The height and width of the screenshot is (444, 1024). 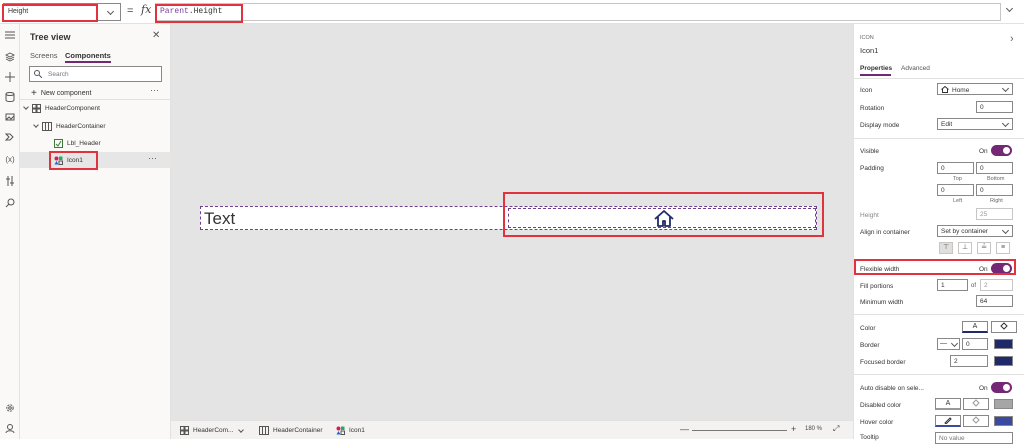 What do you see at coordinates (867, 38) in the screenshot?
I see `control-type: ICON` at bounding box center [867, 38].